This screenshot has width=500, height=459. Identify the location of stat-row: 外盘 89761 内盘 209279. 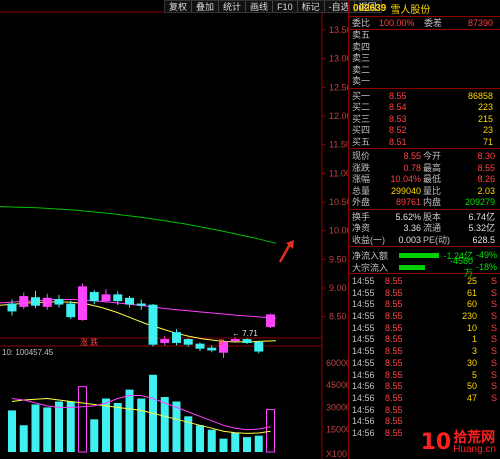
(423, 202).